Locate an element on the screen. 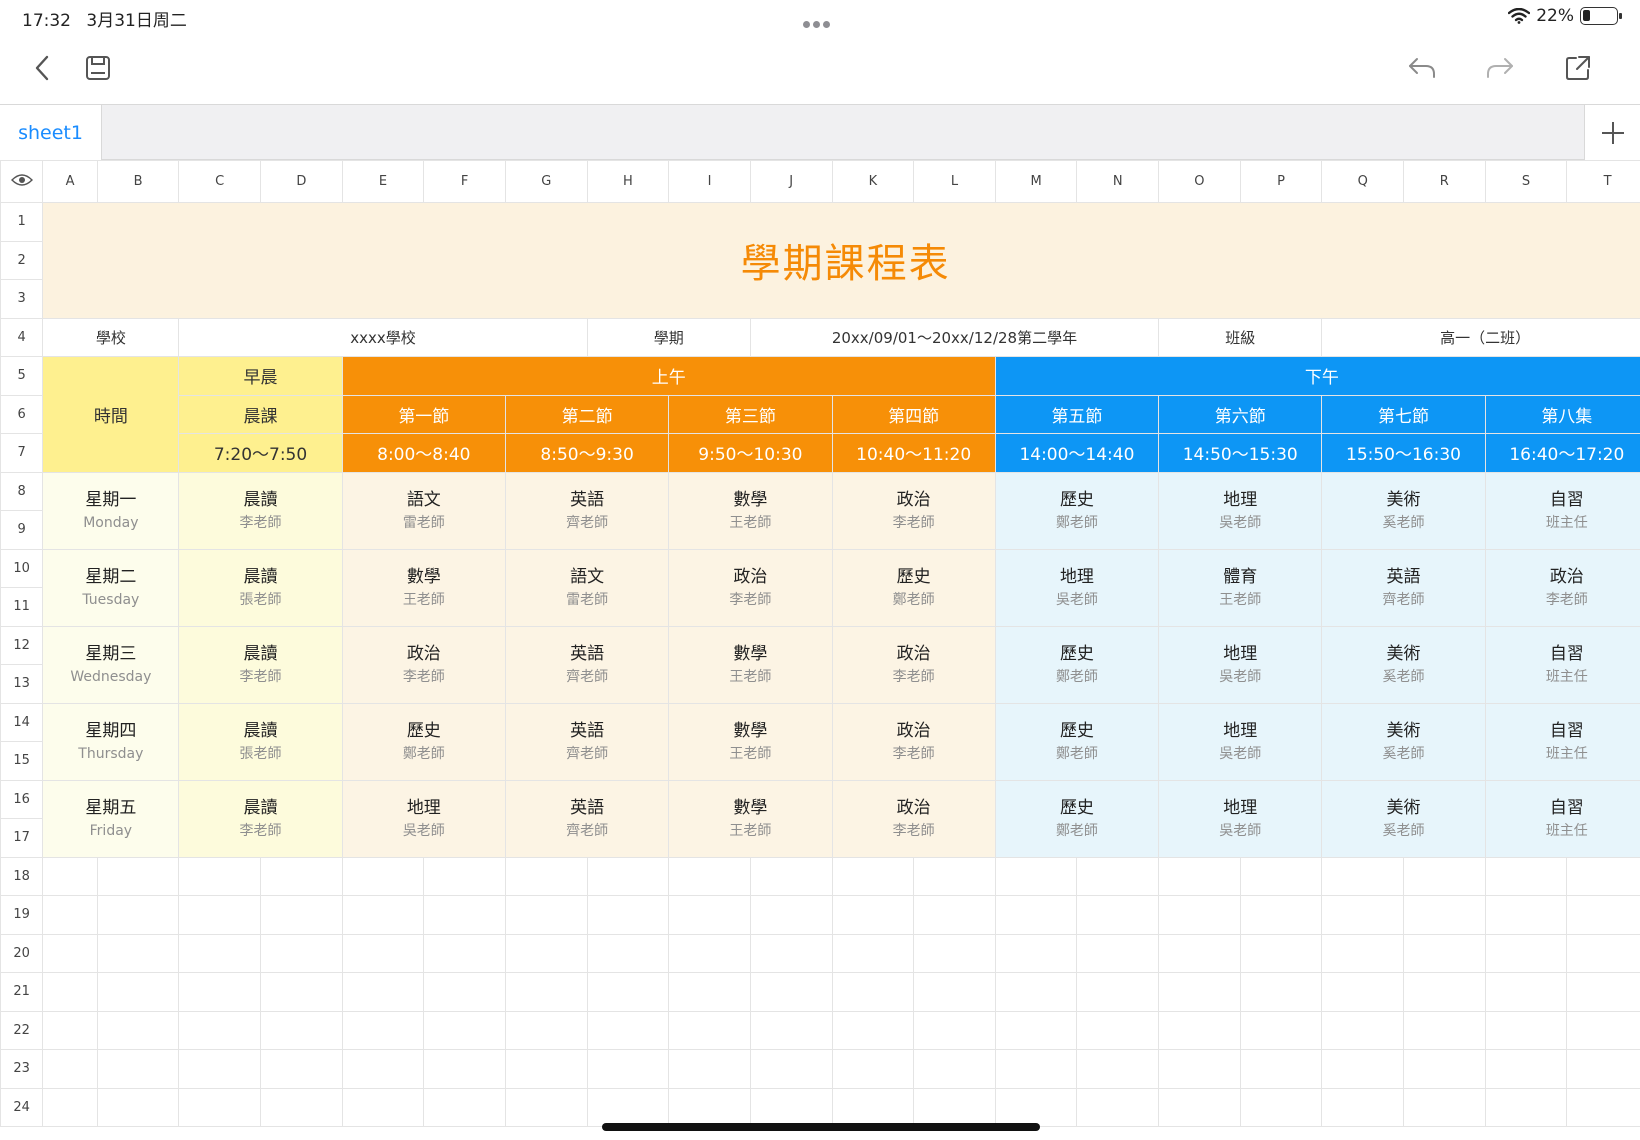 This screenshot has width=1640, height=1140. select-all-corner is located at coordinates (22, 181).